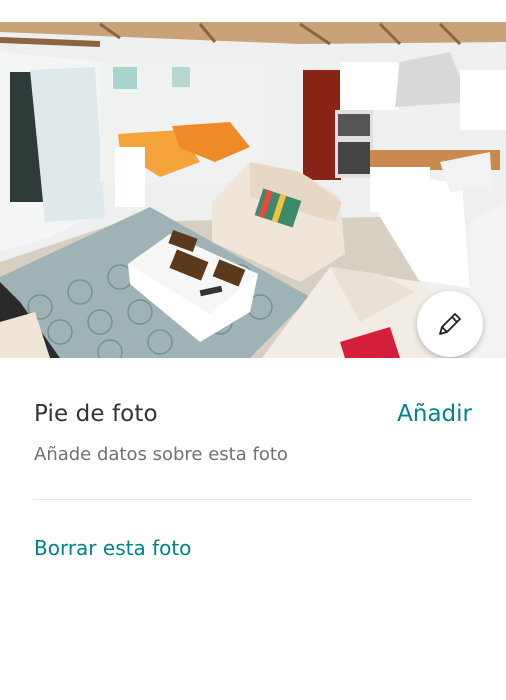 This screenshot has width=506, height=700. What do you see at coordinates (161, 454) in the screenshot?
I see `caption-hint: Añade datos sobre esta foto` at bounding box center [161, 454].